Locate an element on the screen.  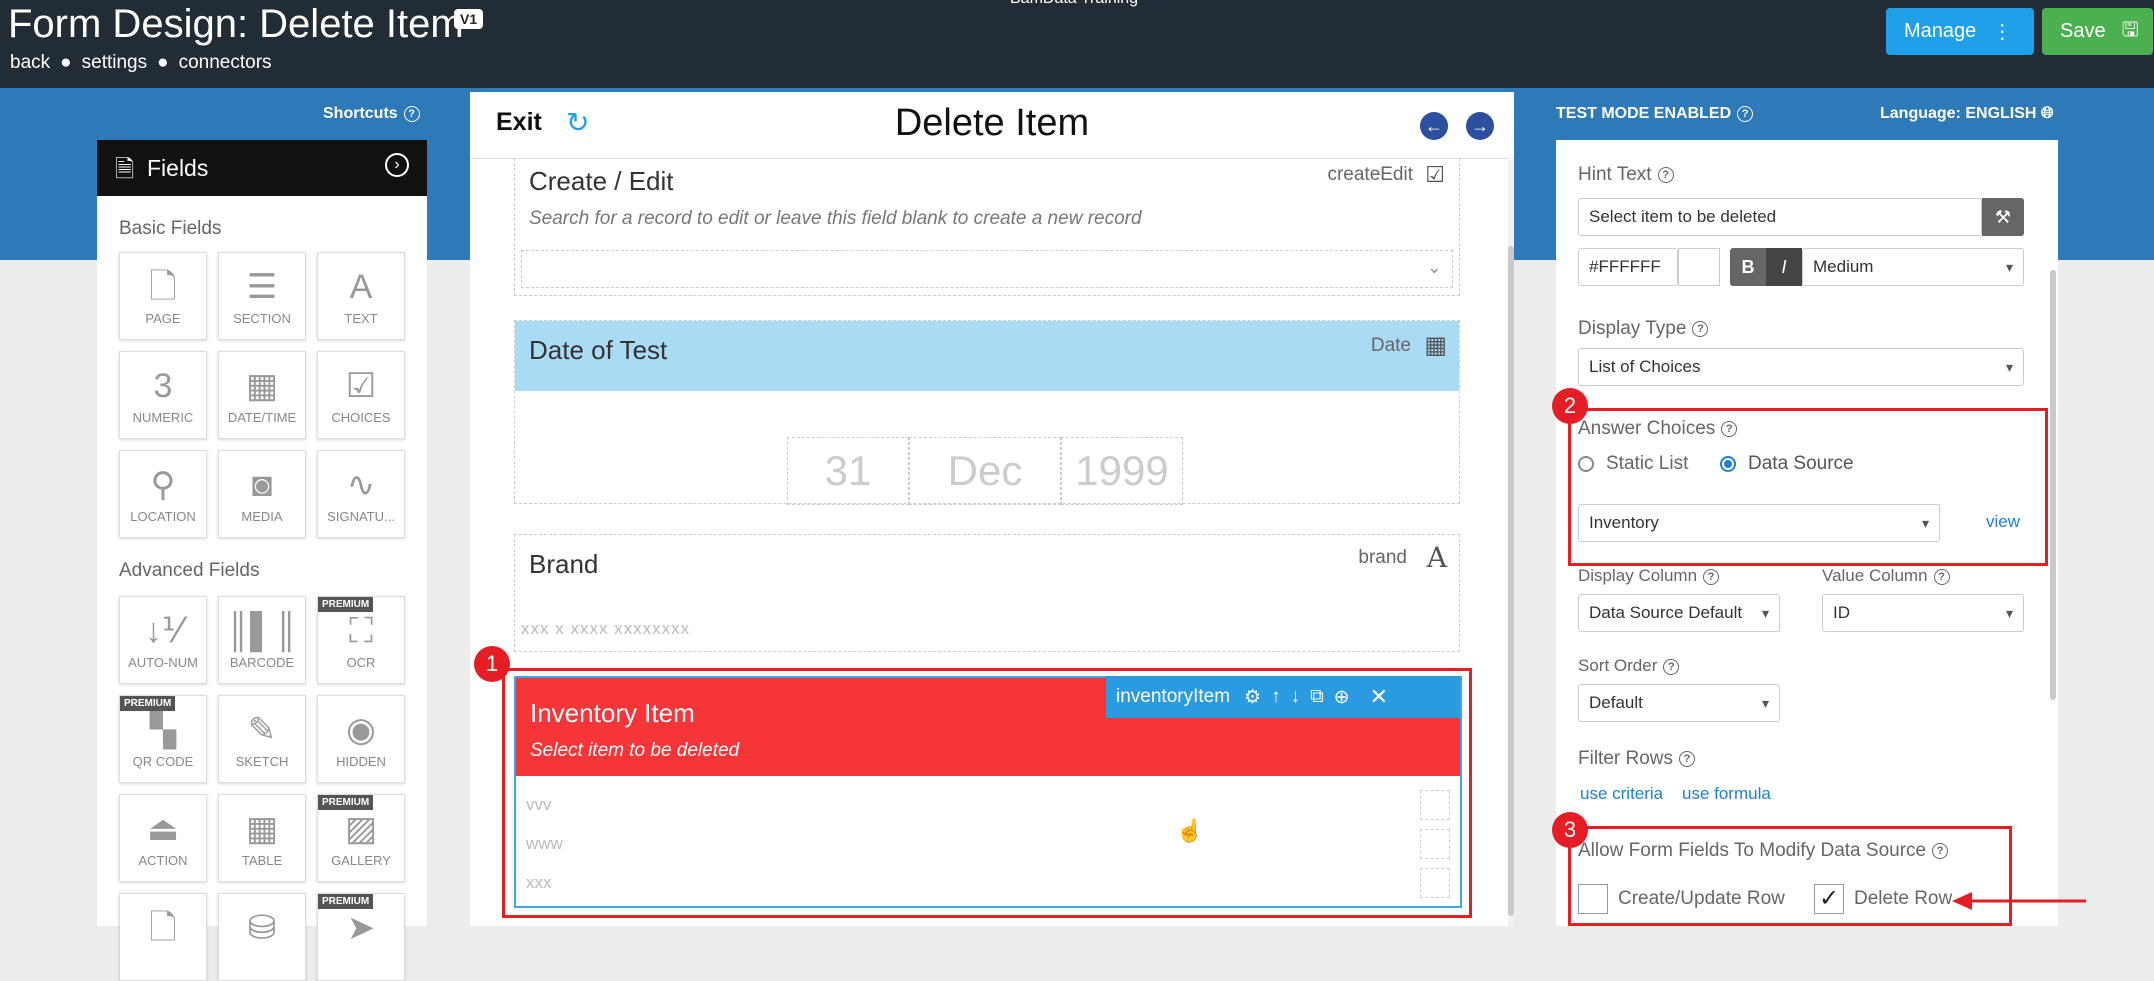
field-tile-label: TABLE is located at coordinates (262, 860).